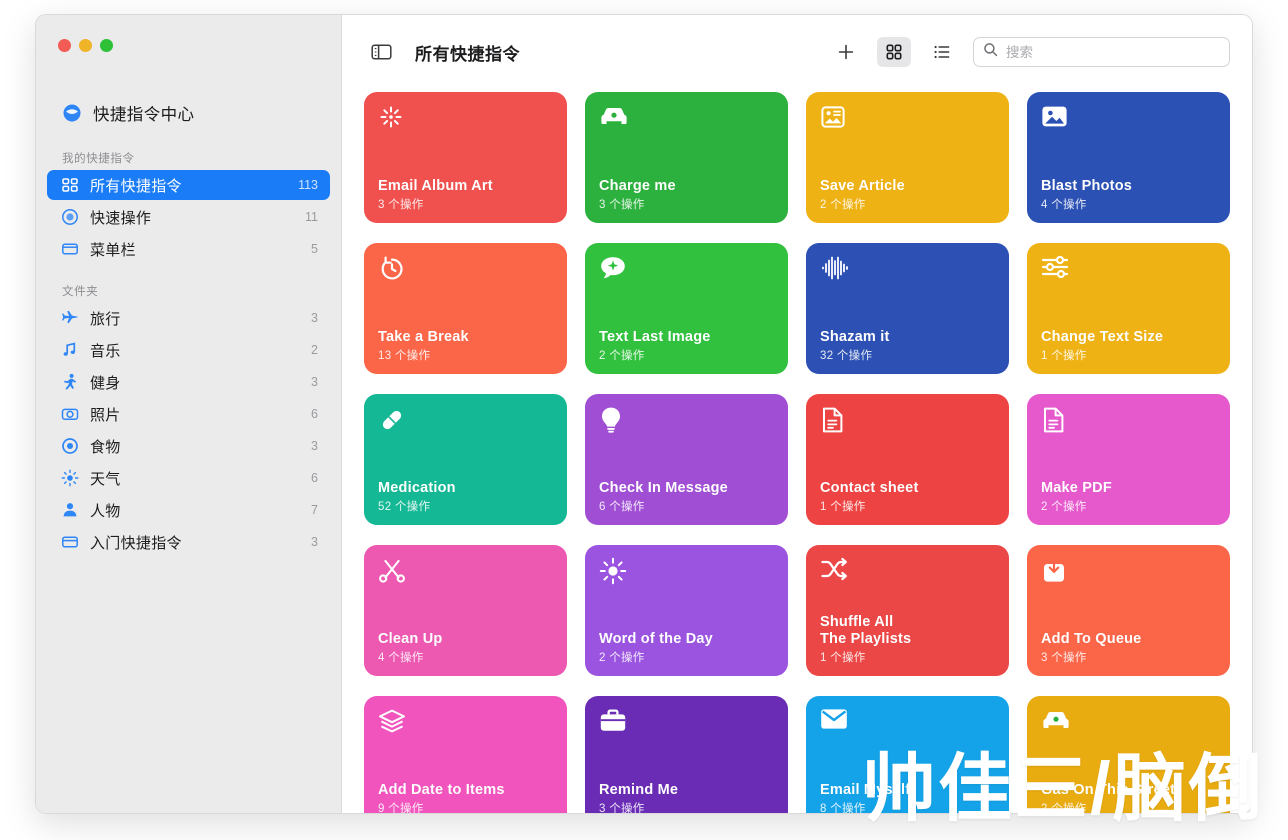 The width and height of the screenshot is (1288, 840). What do you see at coordinates (69, 318) in the screenshot?
I see `airplane-icon` at bounding box center [69, 318].